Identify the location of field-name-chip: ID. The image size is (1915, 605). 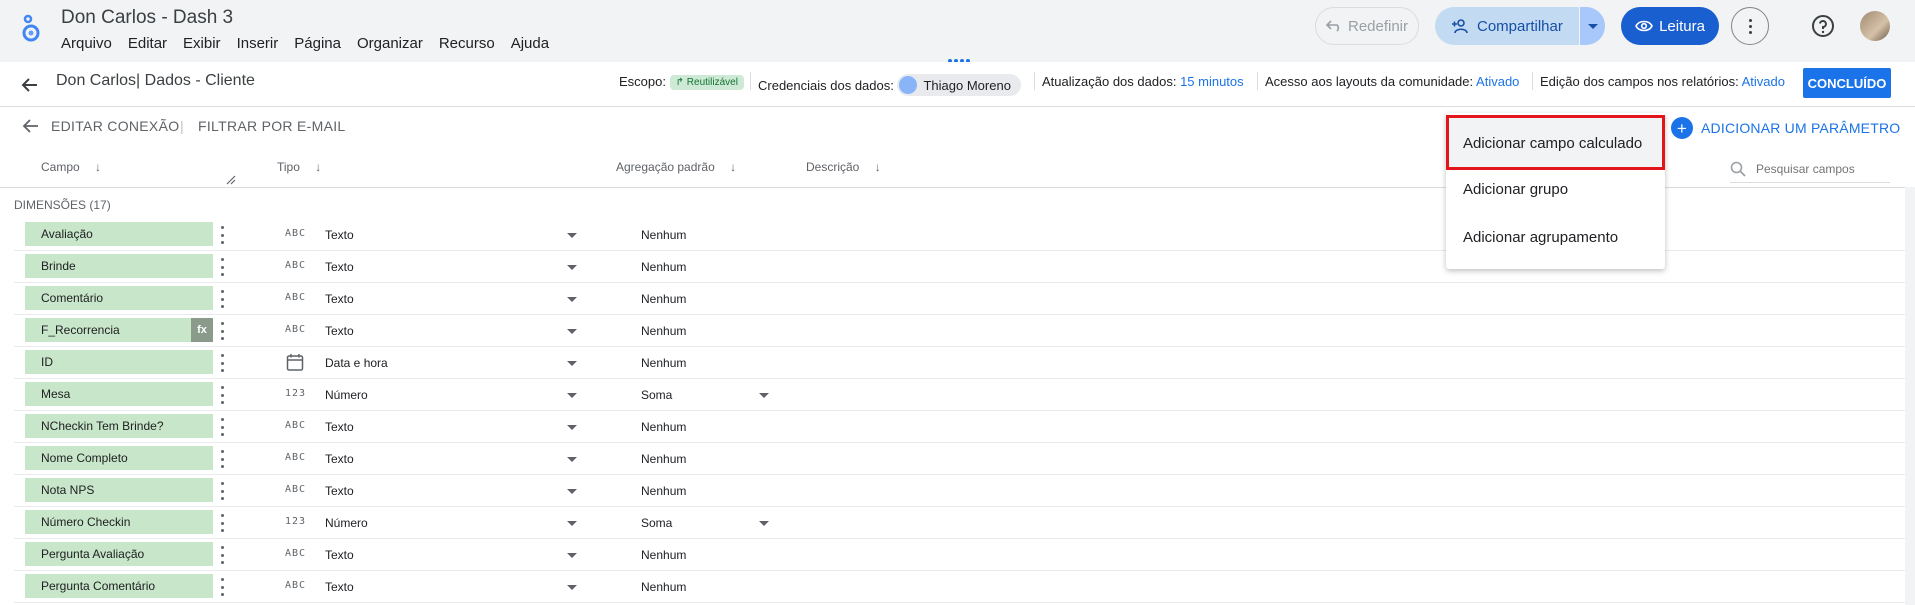
(119, 362).